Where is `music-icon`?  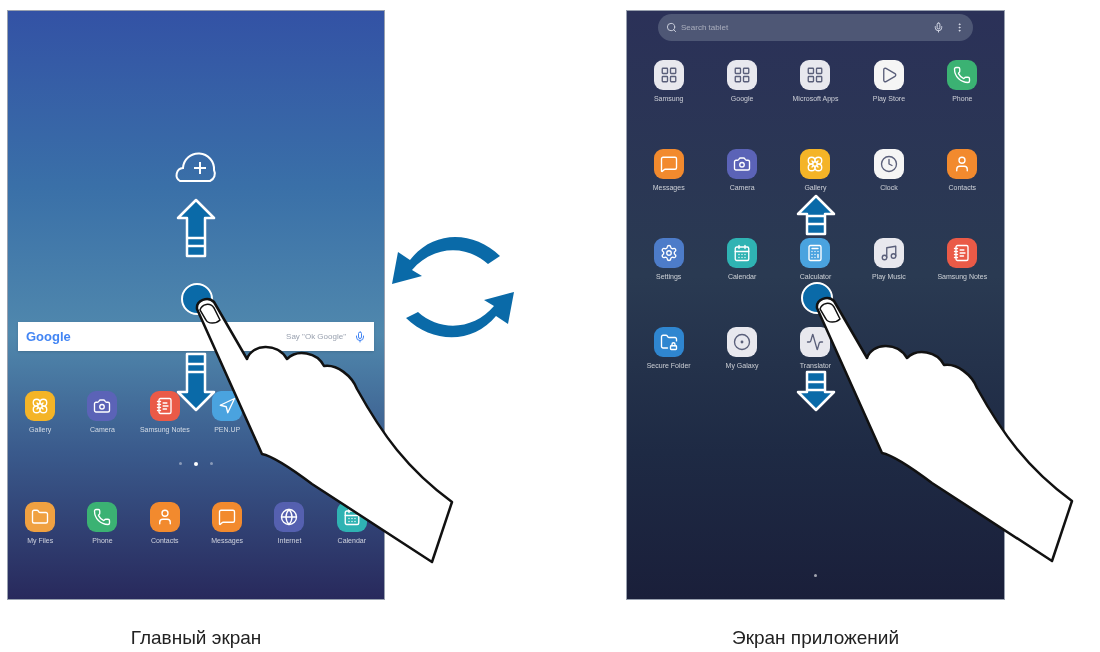
music-icon is located at coordinates (888, 253).